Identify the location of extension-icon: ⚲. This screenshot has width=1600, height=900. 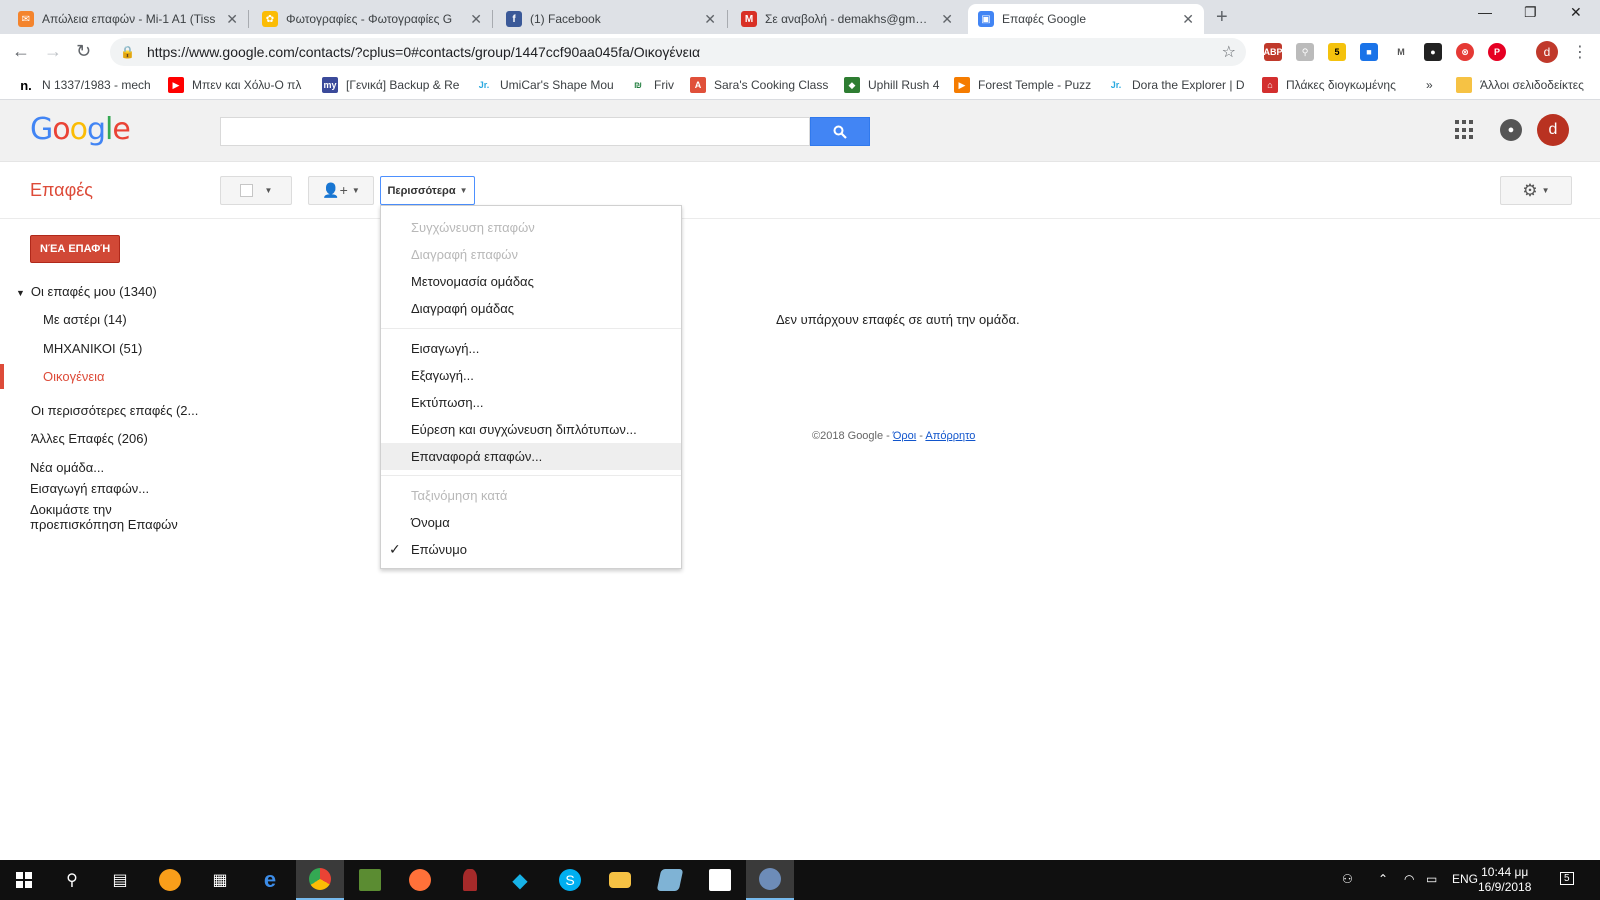
(1305, 52).